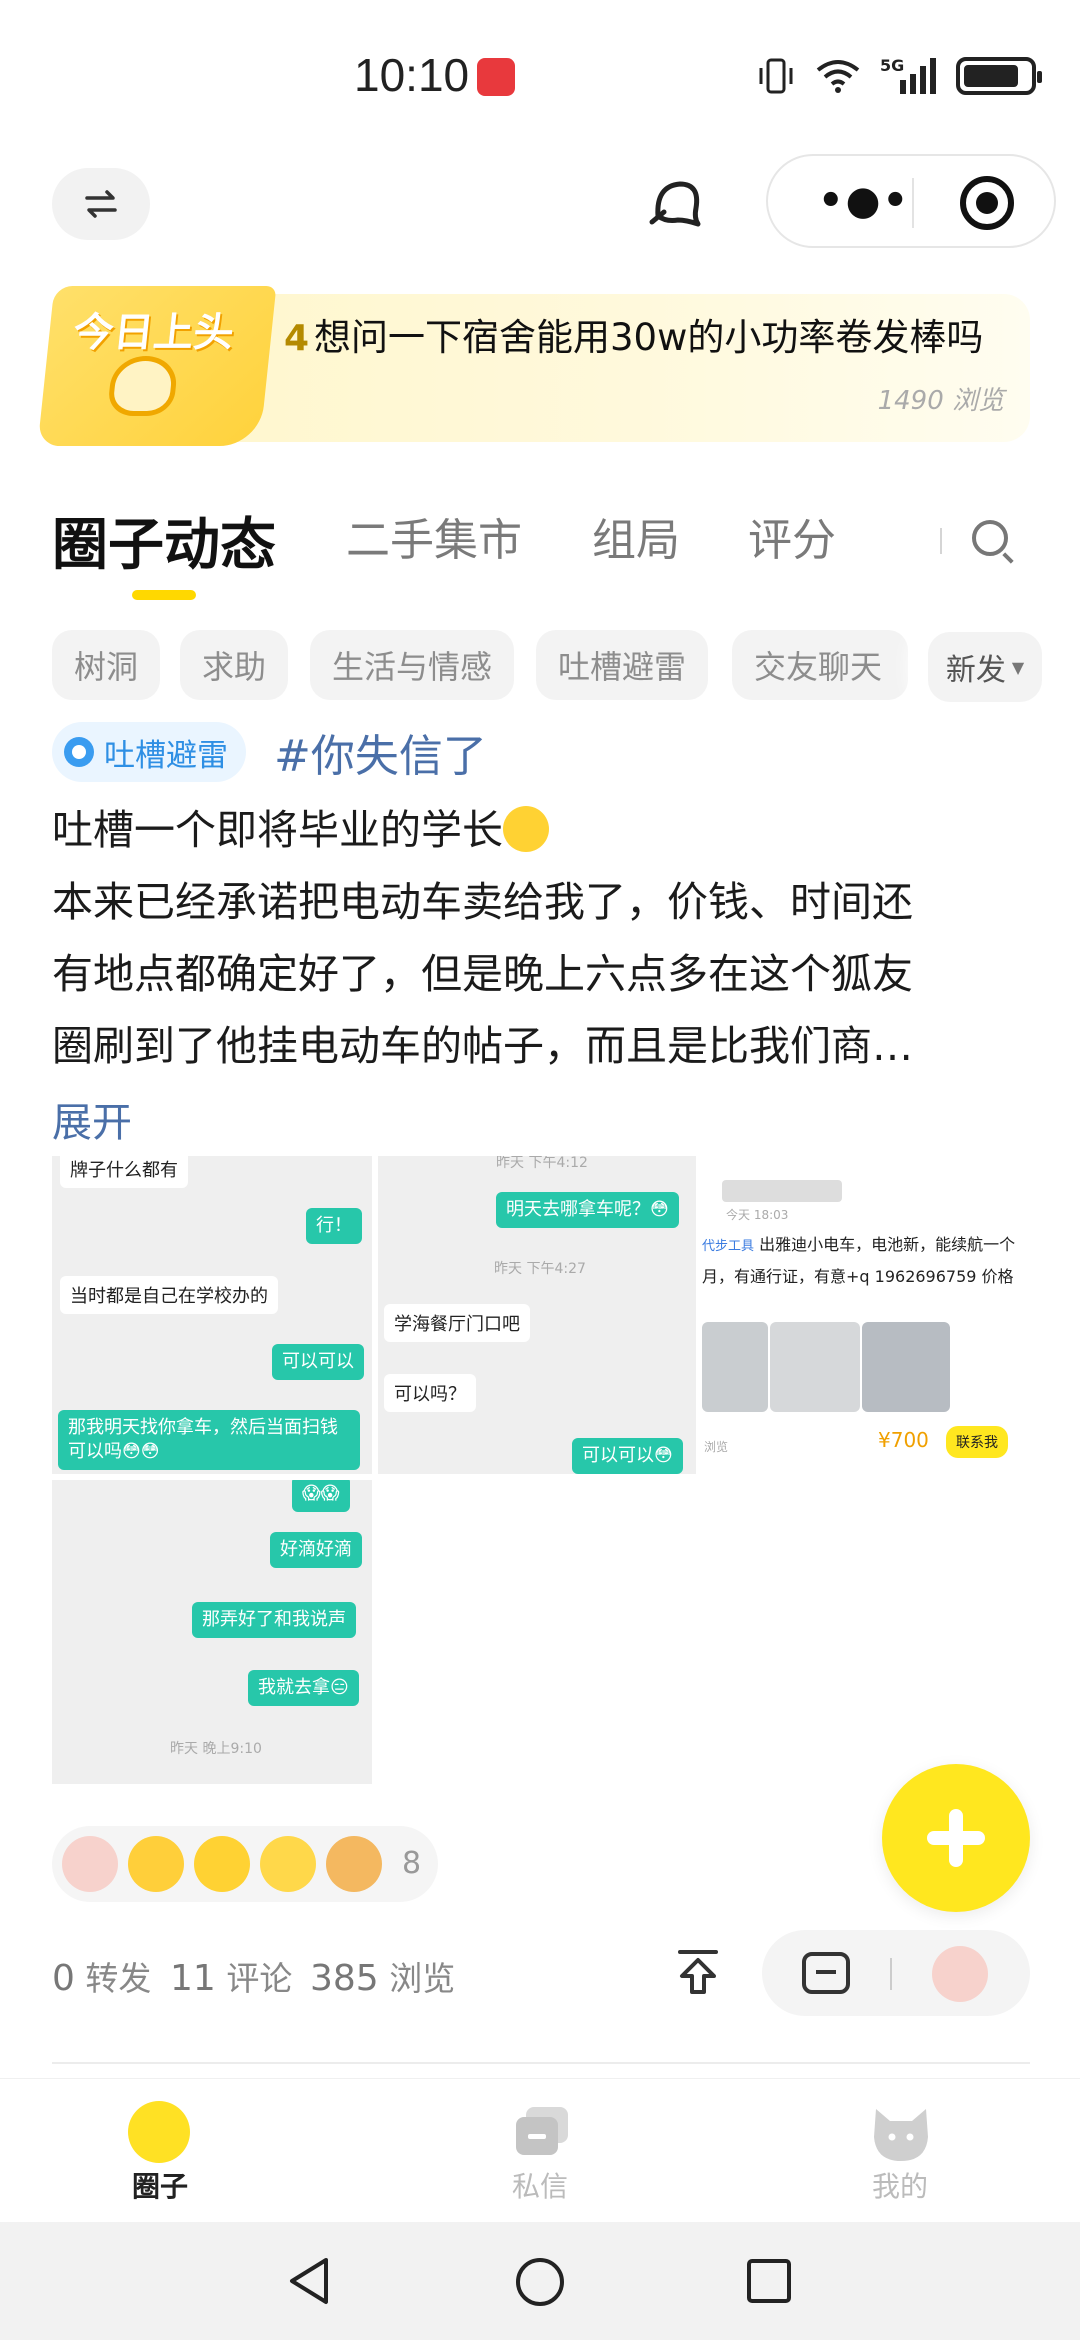 The width and height of the screenshot is (1080, 2340). Describe the element at coordinates (990, 538) in the screenshot. I see `search-icon` at that location.